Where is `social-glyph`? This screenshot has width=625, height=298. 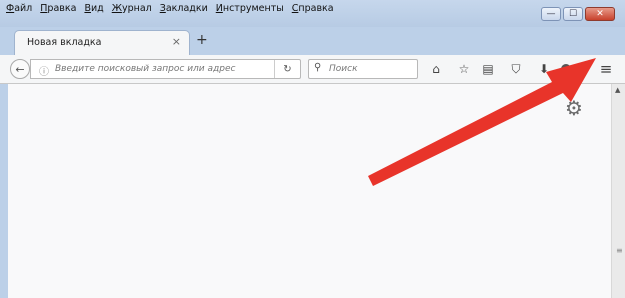 social-glyph is located at coordinates (566, 69).